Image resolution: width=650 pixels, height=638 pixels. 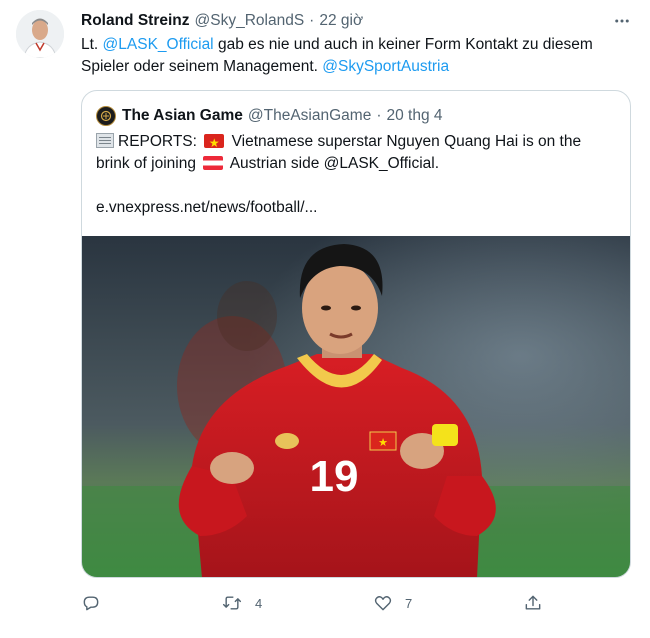 What do you see at coordinates (158, 44) in the screenshot?
I see `mention-lask-official: @LASK_Official` at bounding box center [158, 44].